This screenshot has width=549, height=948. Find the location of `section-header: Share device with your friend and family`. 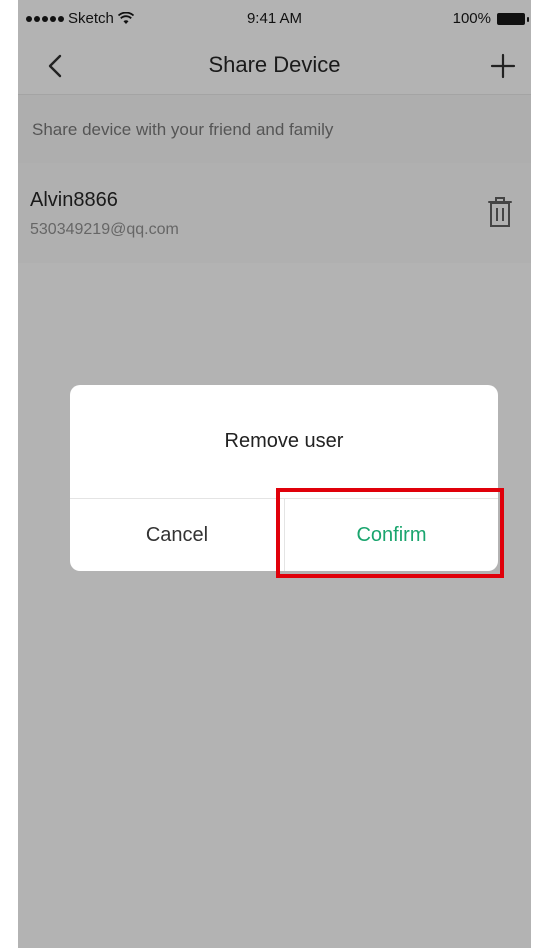

section-header: Share device with your friend and family is located at coordinates (274, 129).